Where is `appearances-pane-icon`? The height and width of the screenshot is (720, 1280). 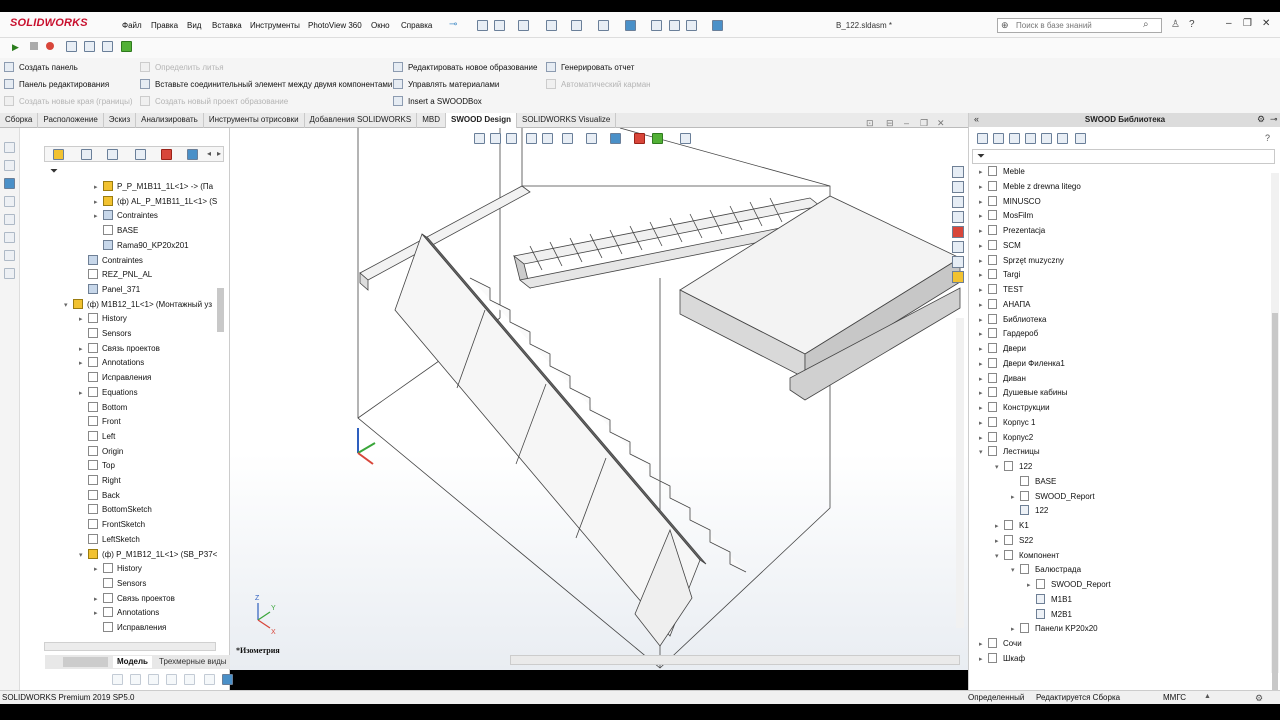 appearances-pane-icon is located at coordinates (958, 232).